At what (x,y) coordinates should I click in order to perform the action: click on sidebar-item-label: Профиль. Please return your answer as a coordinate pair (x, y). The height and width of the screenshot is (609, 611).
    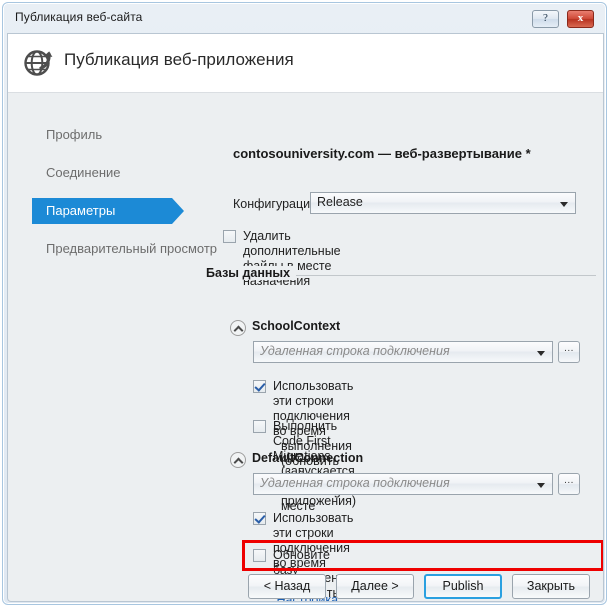
    Looking at the image, I should click on (74, 134).